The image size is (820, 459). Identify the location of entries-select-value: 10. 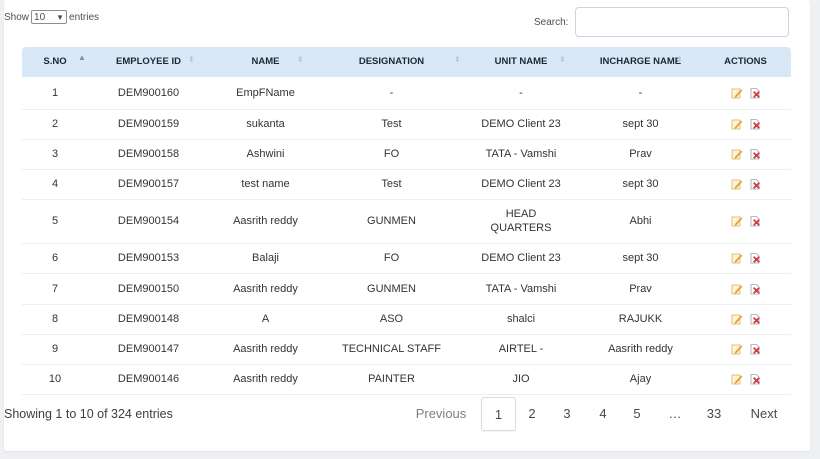
(40, 17).